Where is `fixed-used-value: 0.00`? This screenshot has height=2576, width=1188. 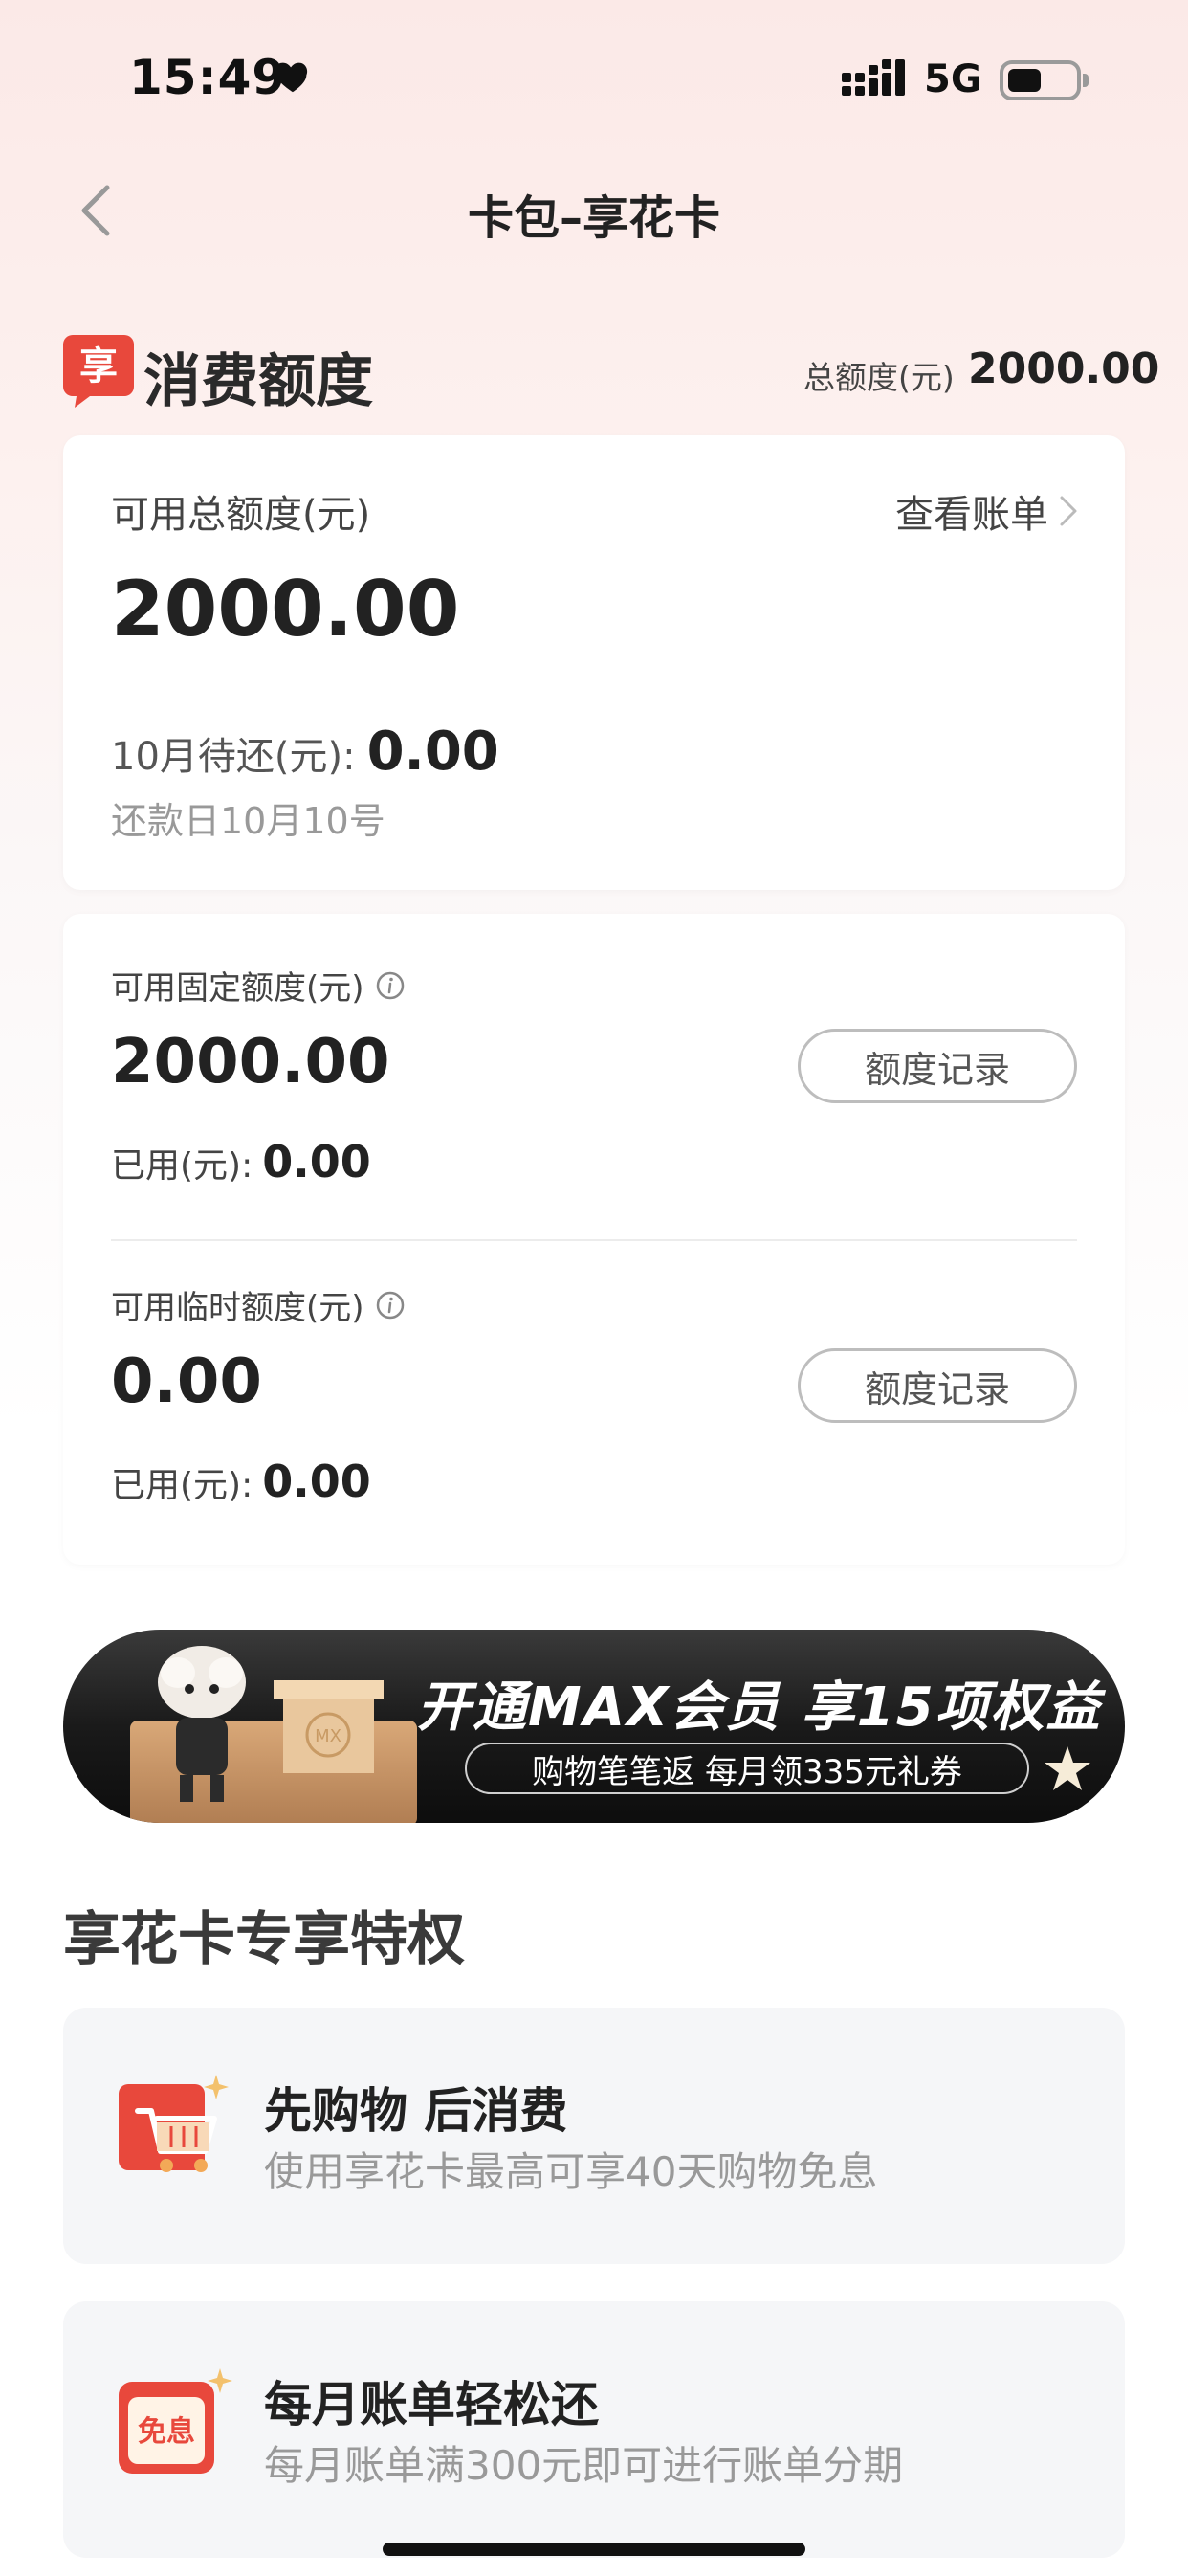 fixed-used-value: 0.00 is located at coordinates (316, 1162).